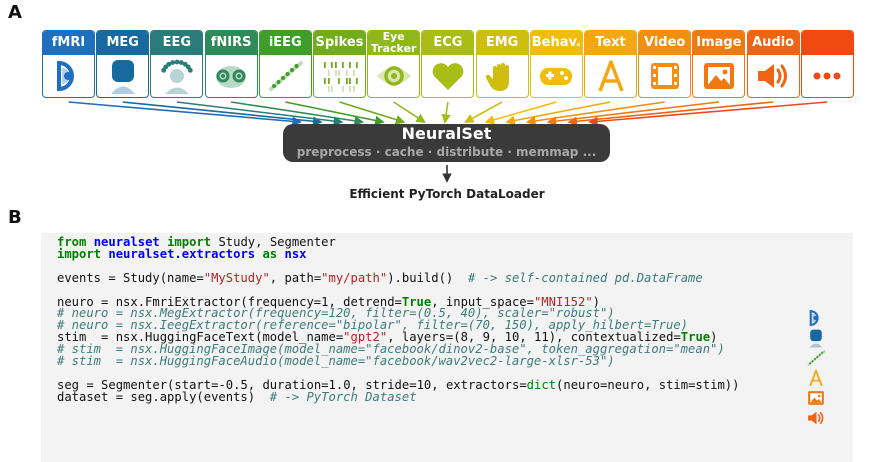 Image resolution: width=894 pixels, height=462 pixels. I want to click on code-token: neuralset.extractors, so click(182, 253).